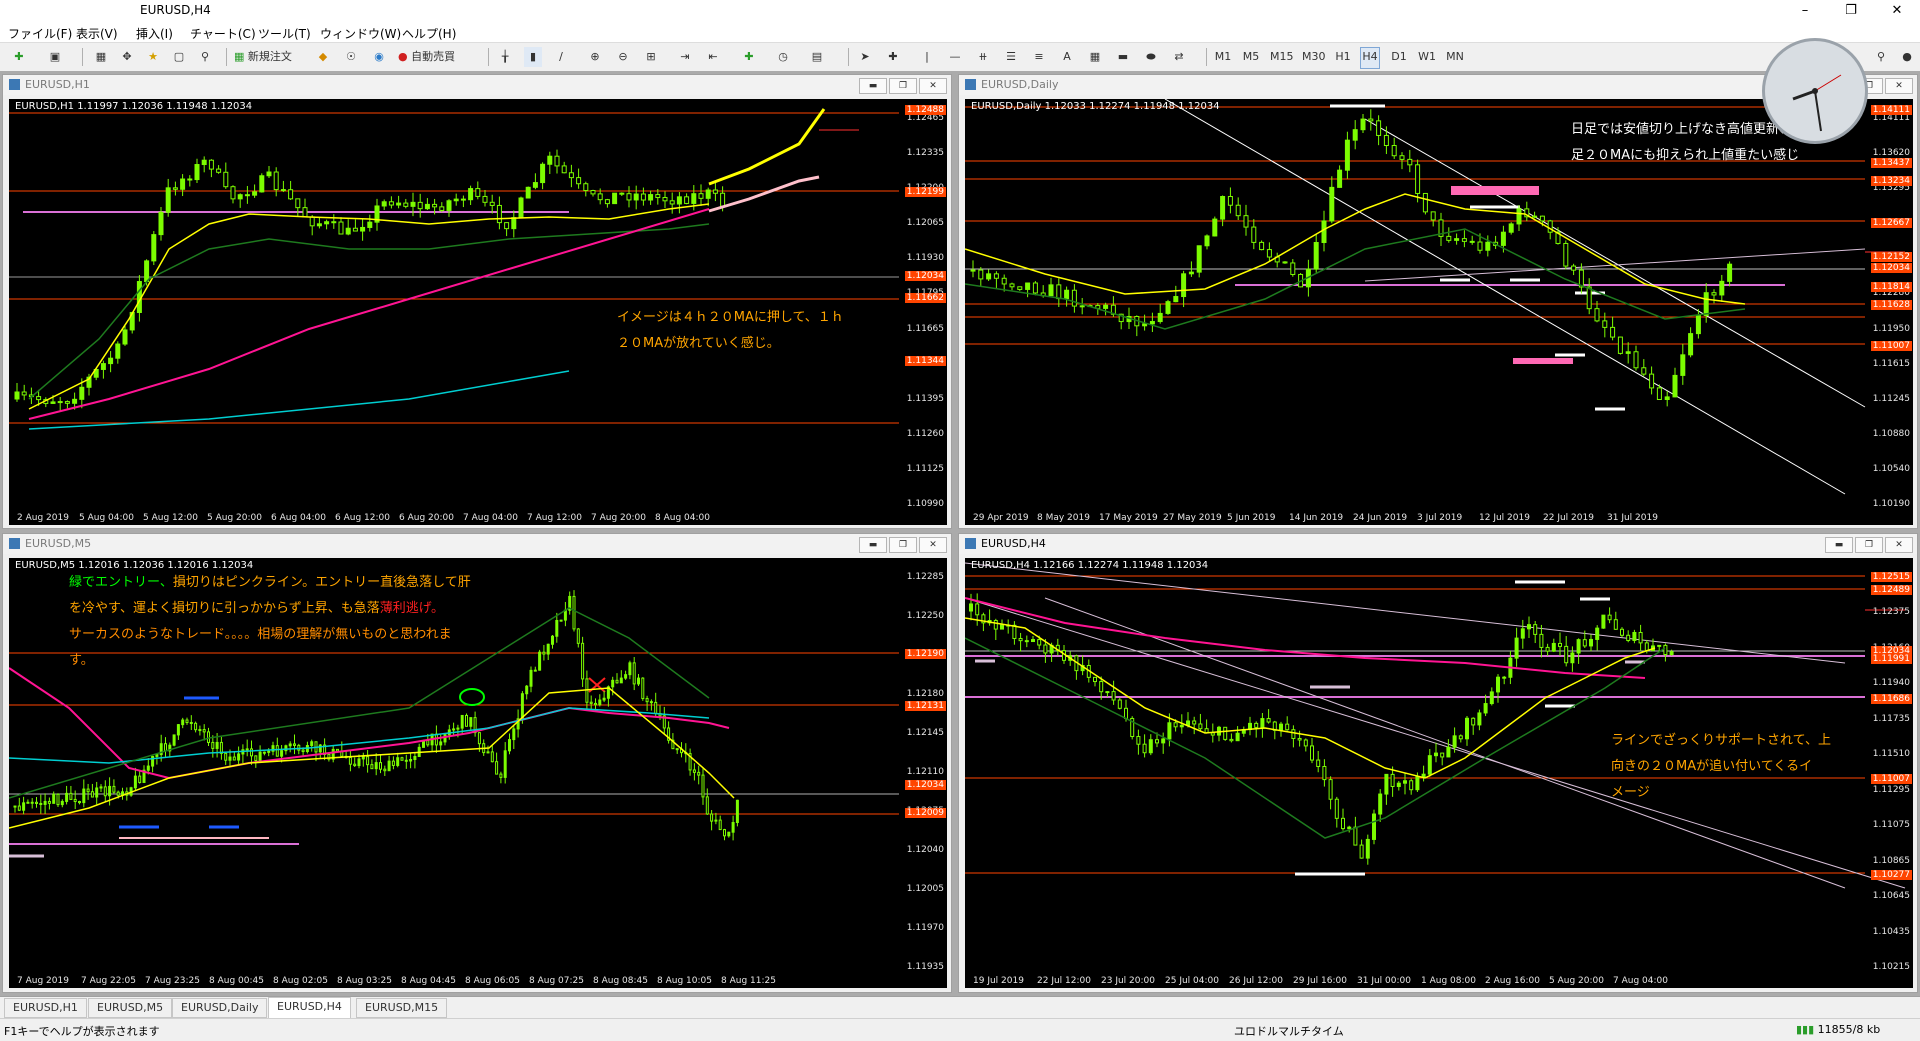 The image size is (1920, 1041). Describe the element at coordinates (1223, 57) in the screenshot. I see `timeframe-m1: M1` at that location.